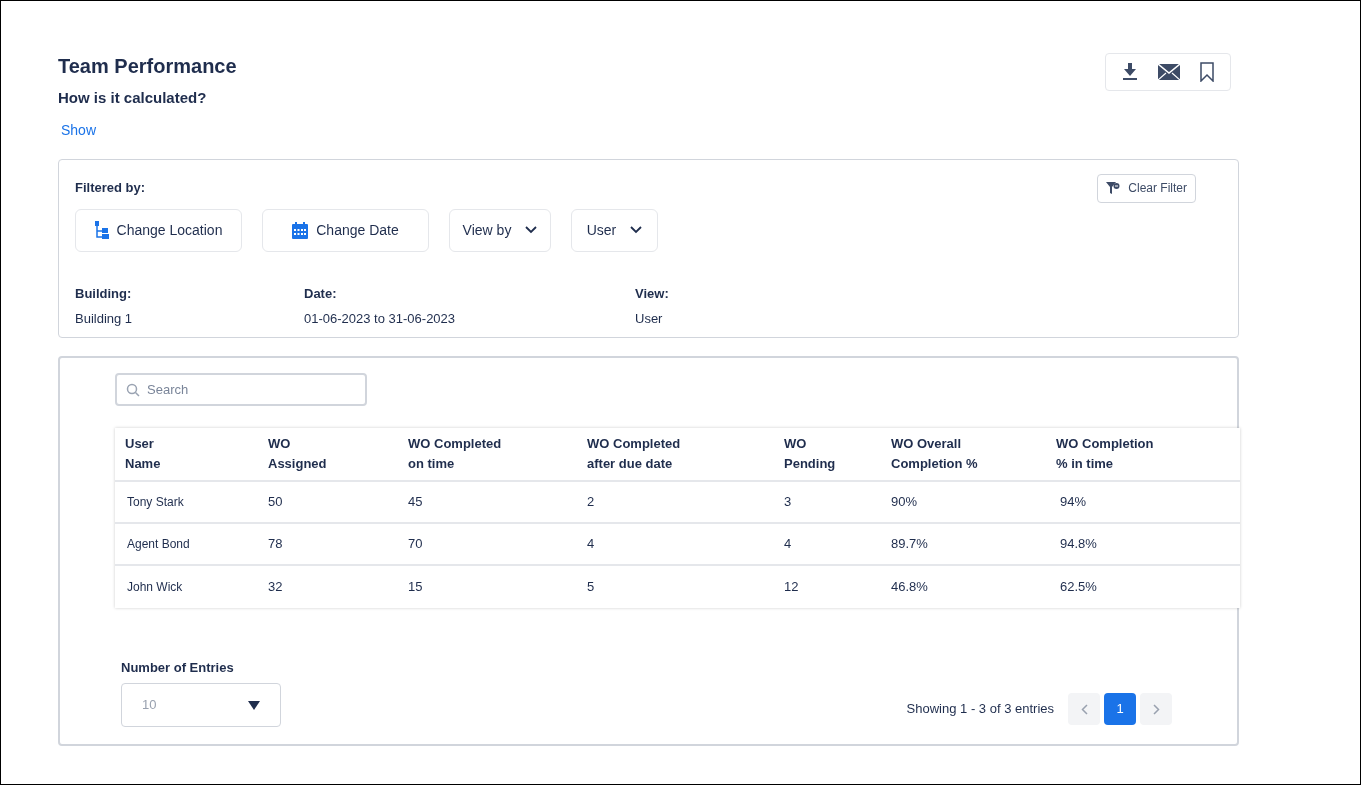 Image resolution: width=1361 pixels, height=785 pixels. I want to click on summary-label: Building:, so click(104, 293).